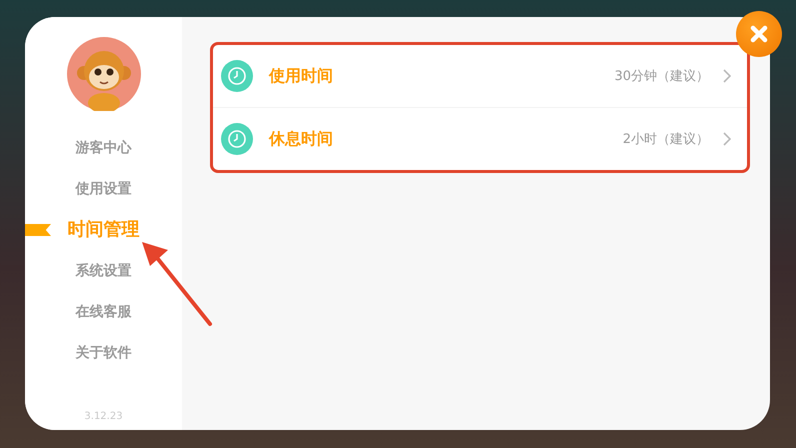  What do you see at coordinates (38, 230) in the screenshot?
I see `ribbon-marker-icon` at bounding box center [38, 230].